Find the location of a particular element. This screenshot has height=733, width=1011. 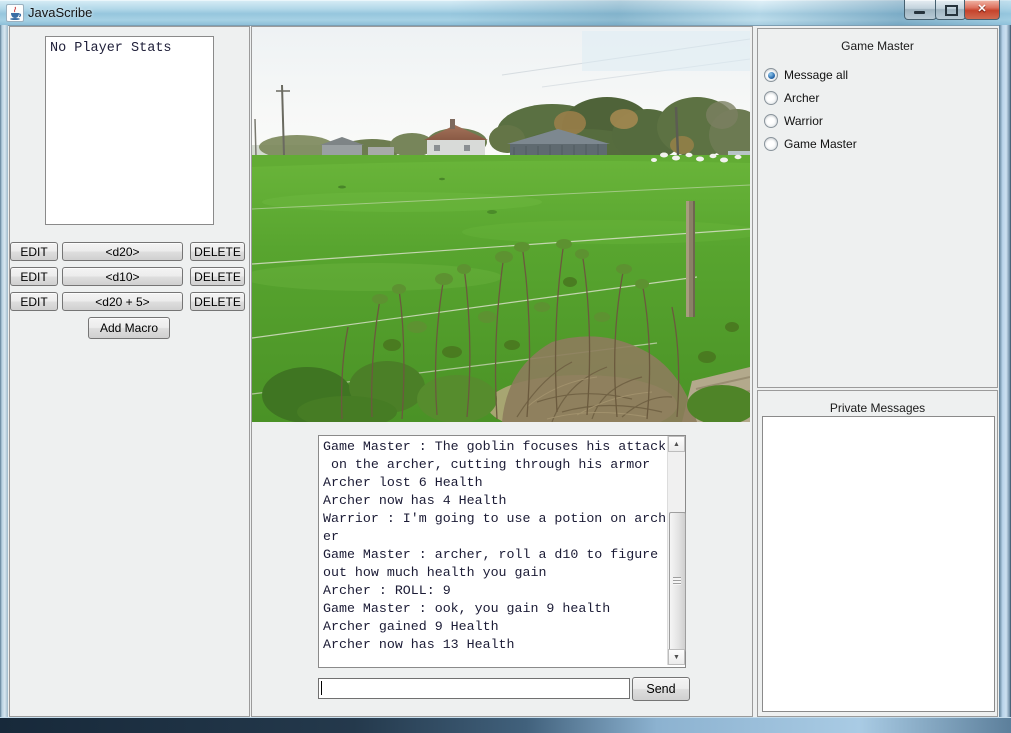

java-logo-icon is located at coordinates (15, 13).